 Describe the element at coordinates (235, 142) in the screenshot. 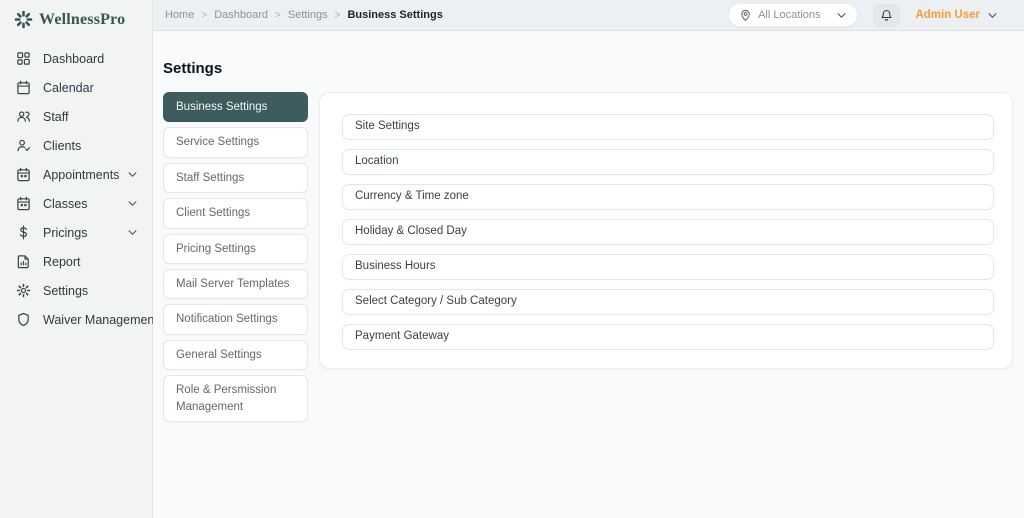

I see `tab-service-settings: Service Settings` at that location.